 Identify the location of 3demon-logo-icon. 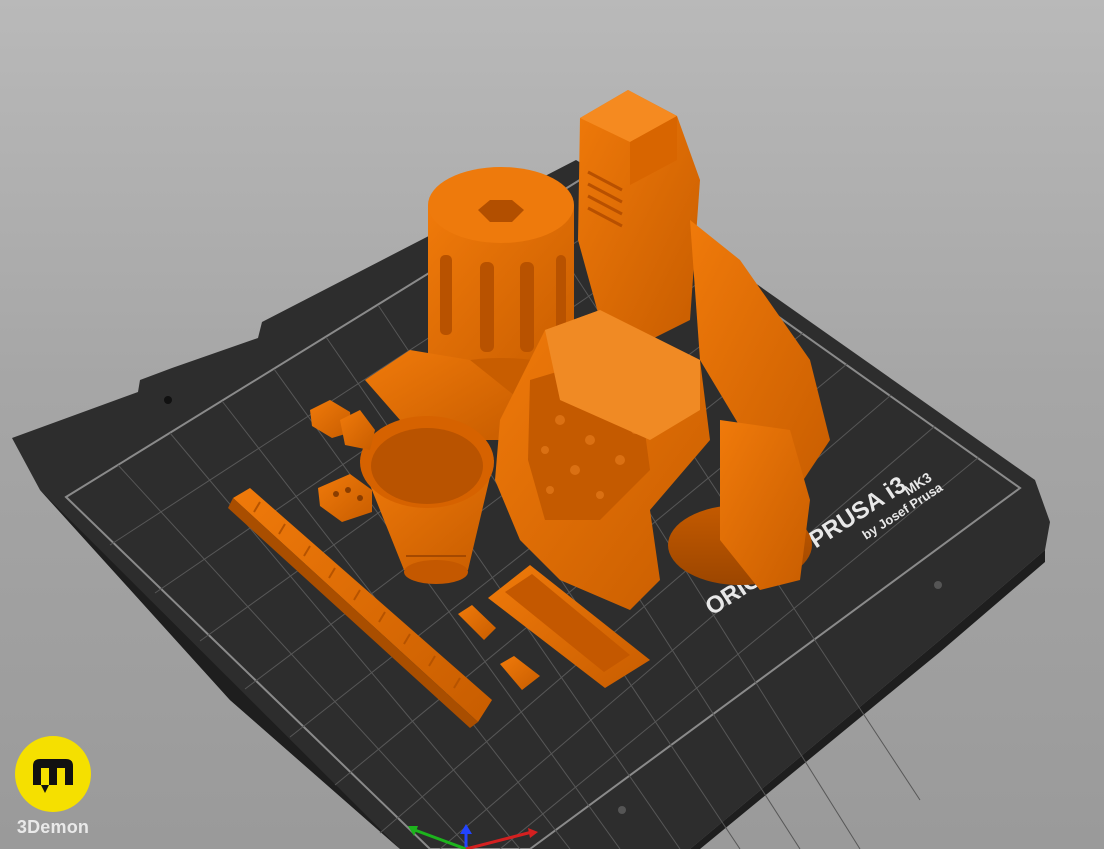
(53, 774).